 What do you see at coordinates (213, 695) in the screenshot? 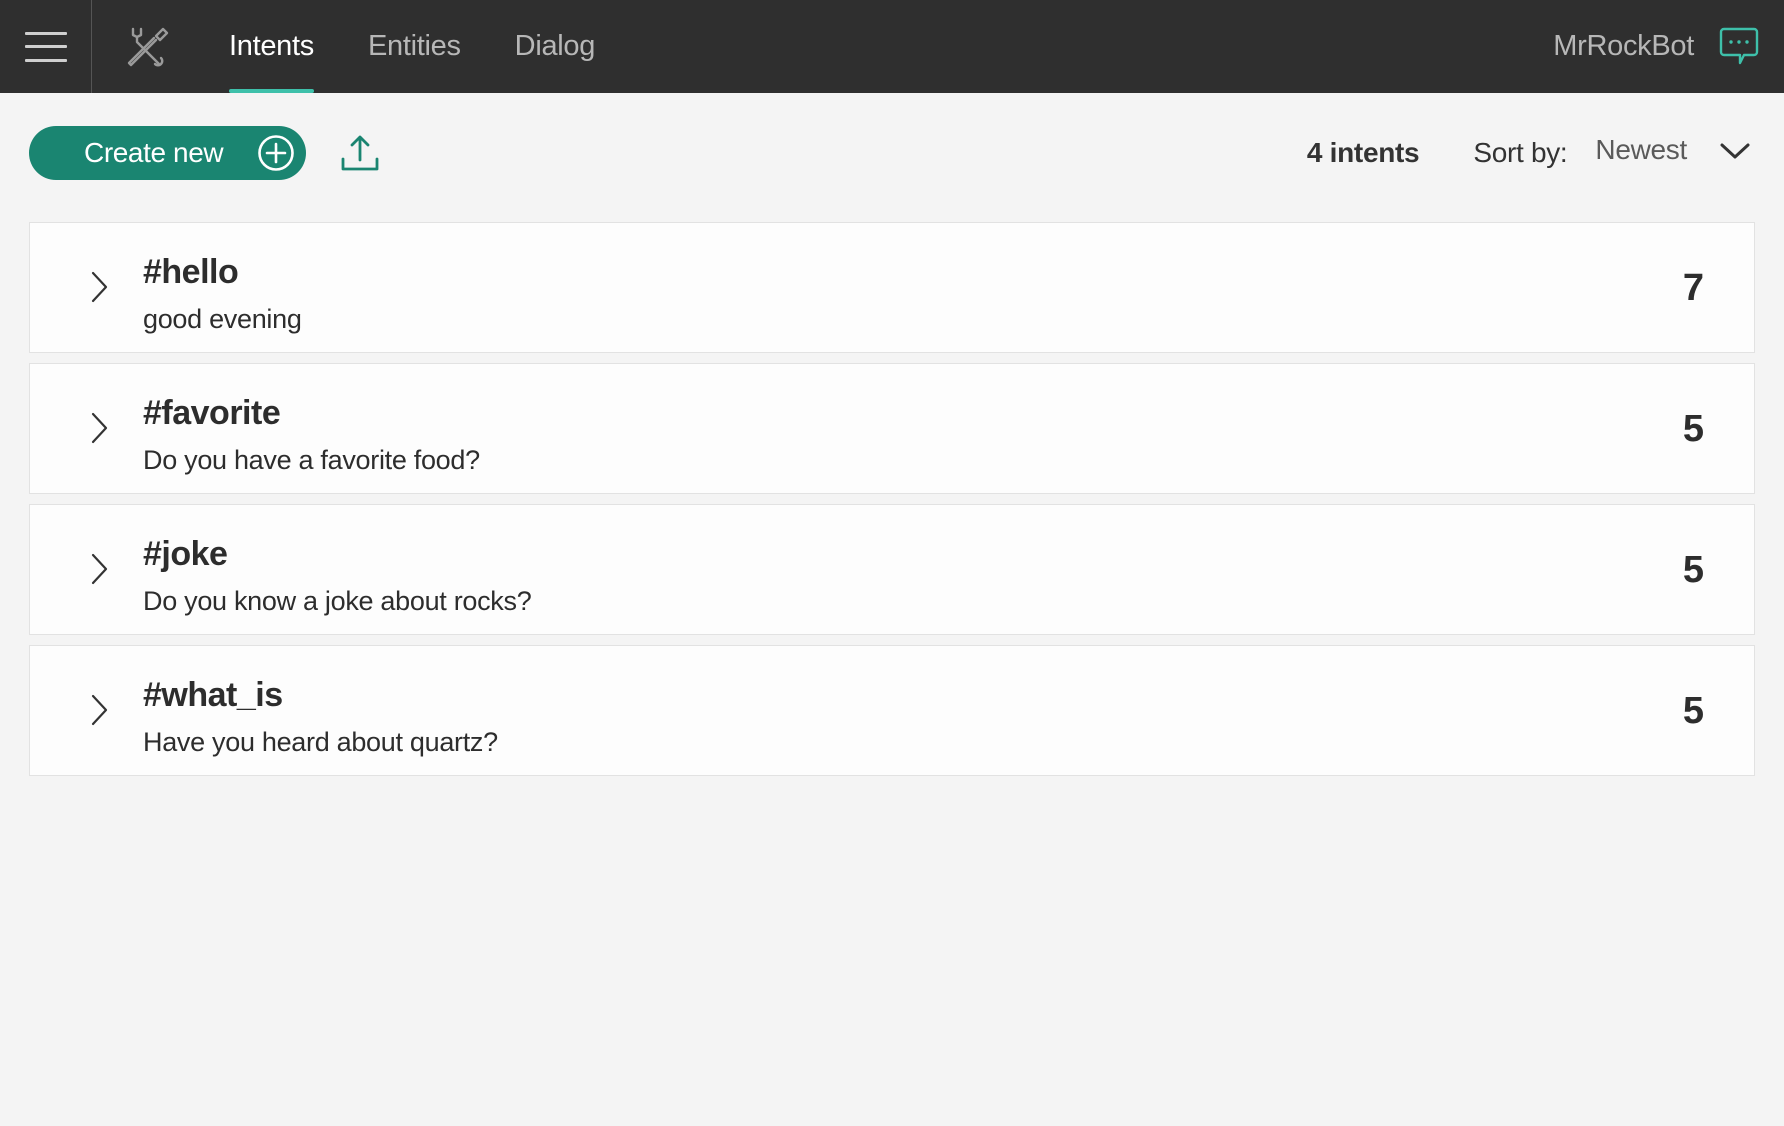
I see `intent-name: #what_is` at bounding box center [213, 695].